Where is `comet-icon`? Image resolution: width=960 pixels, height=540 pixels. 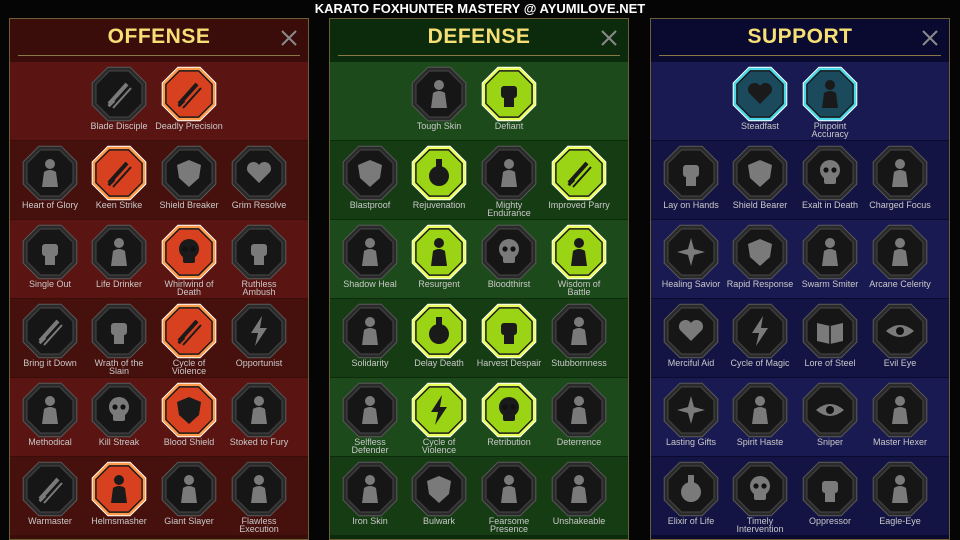
comet-icon is located at coordinates (760, 331).